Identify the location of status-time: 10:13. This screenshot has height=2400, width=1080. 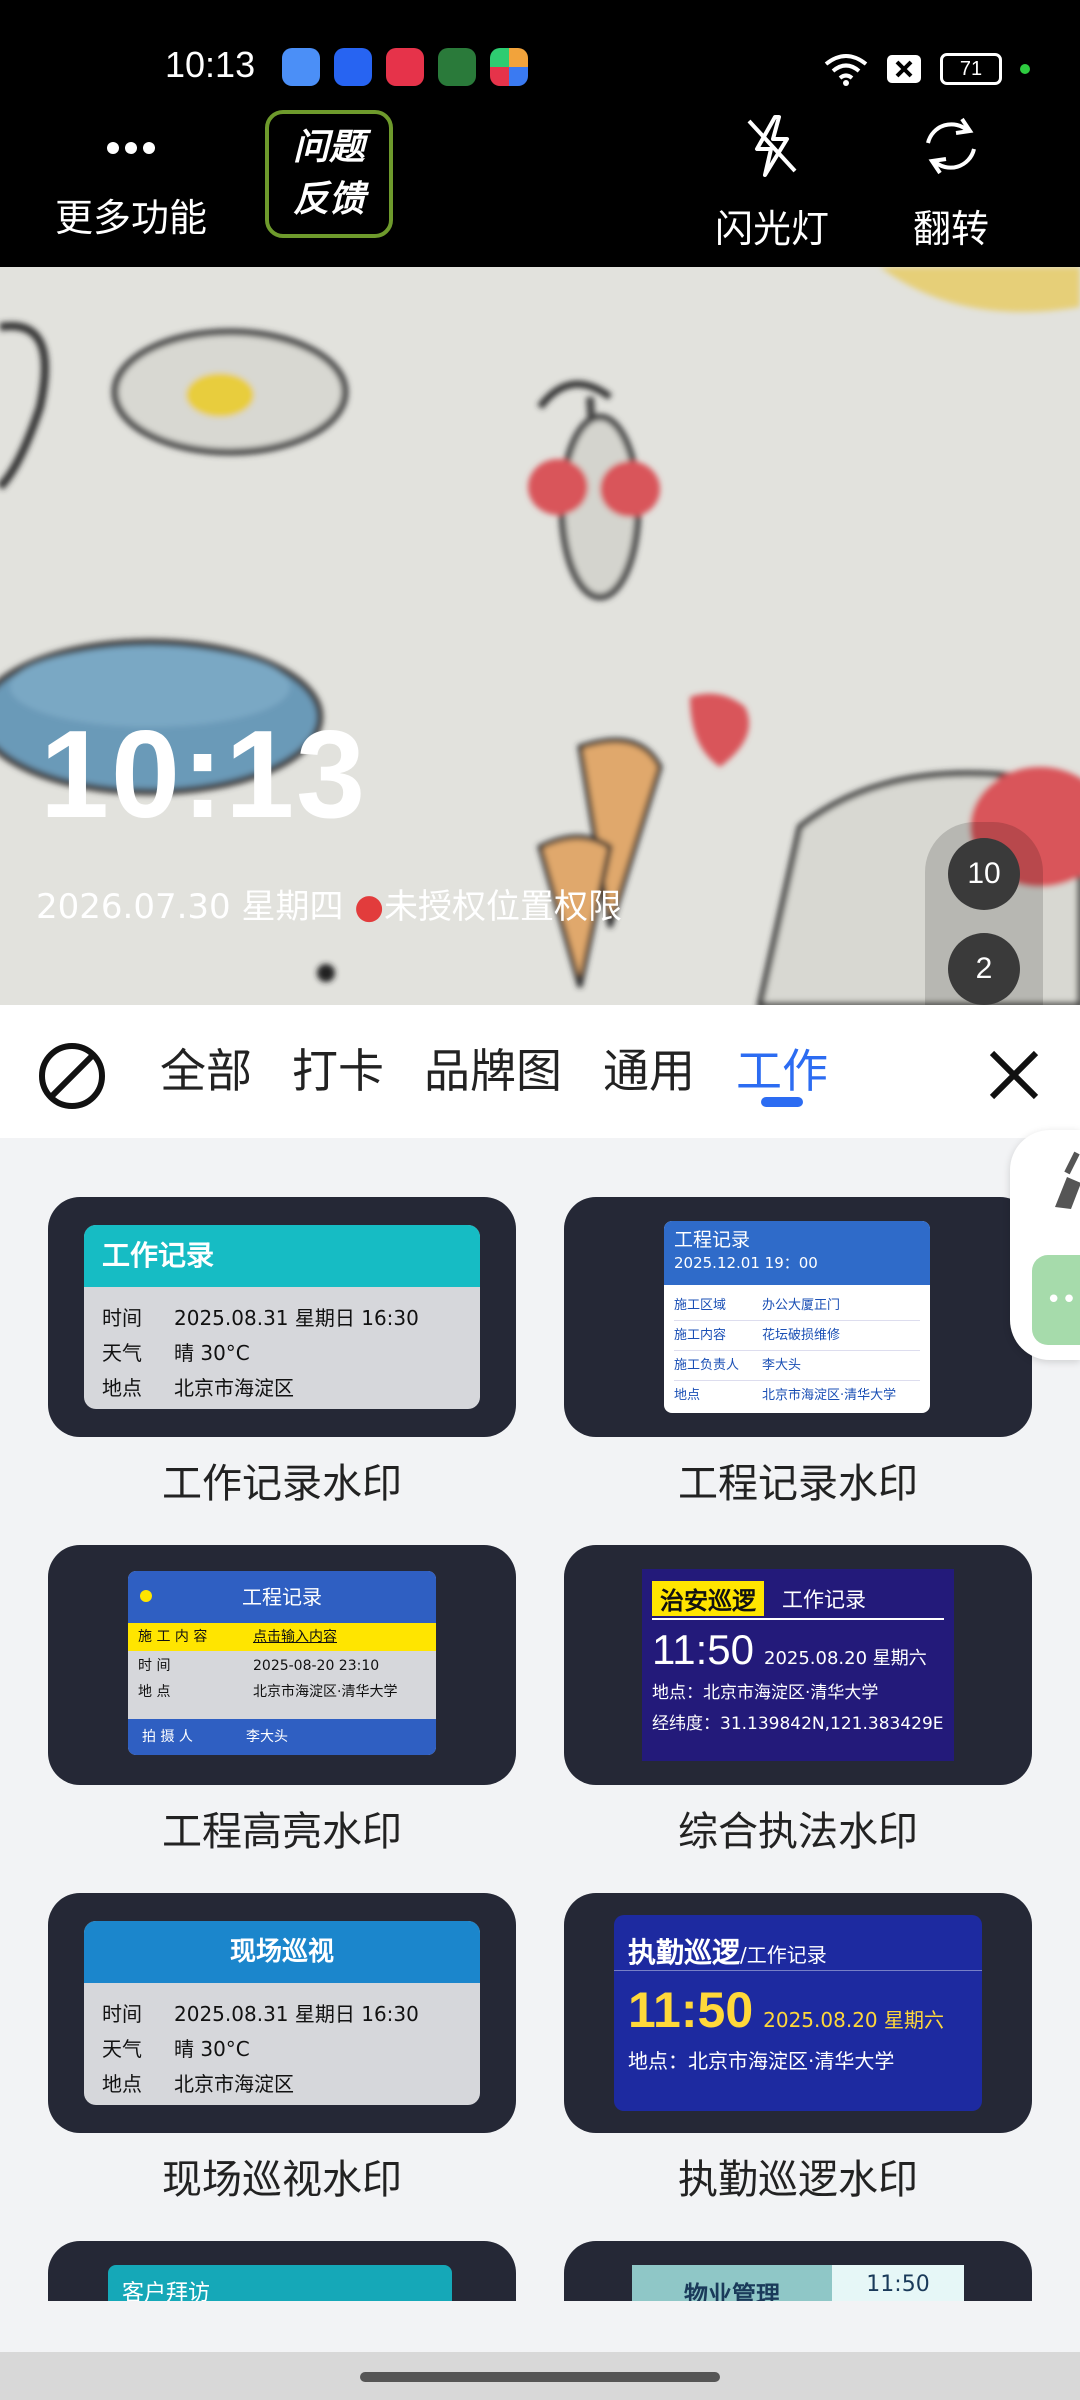
(210, 64).